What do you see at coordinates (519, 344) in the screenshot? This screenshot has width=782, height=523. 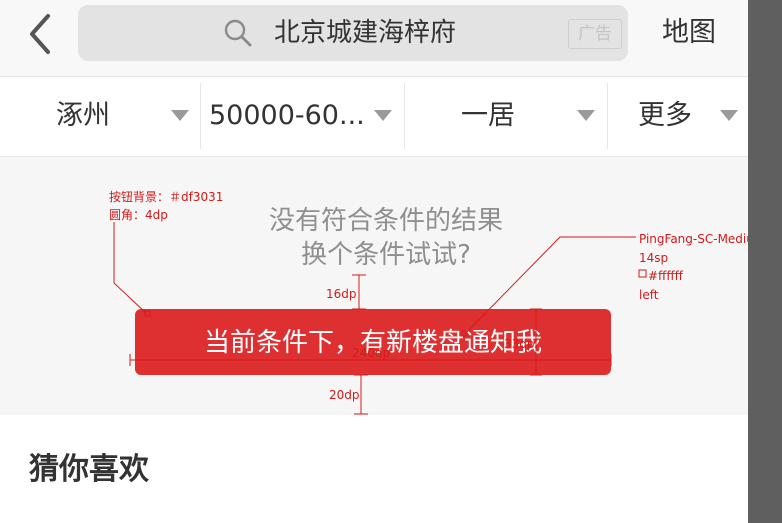 I see `dimension-height: 33dp` at bounding box center [519, 344].